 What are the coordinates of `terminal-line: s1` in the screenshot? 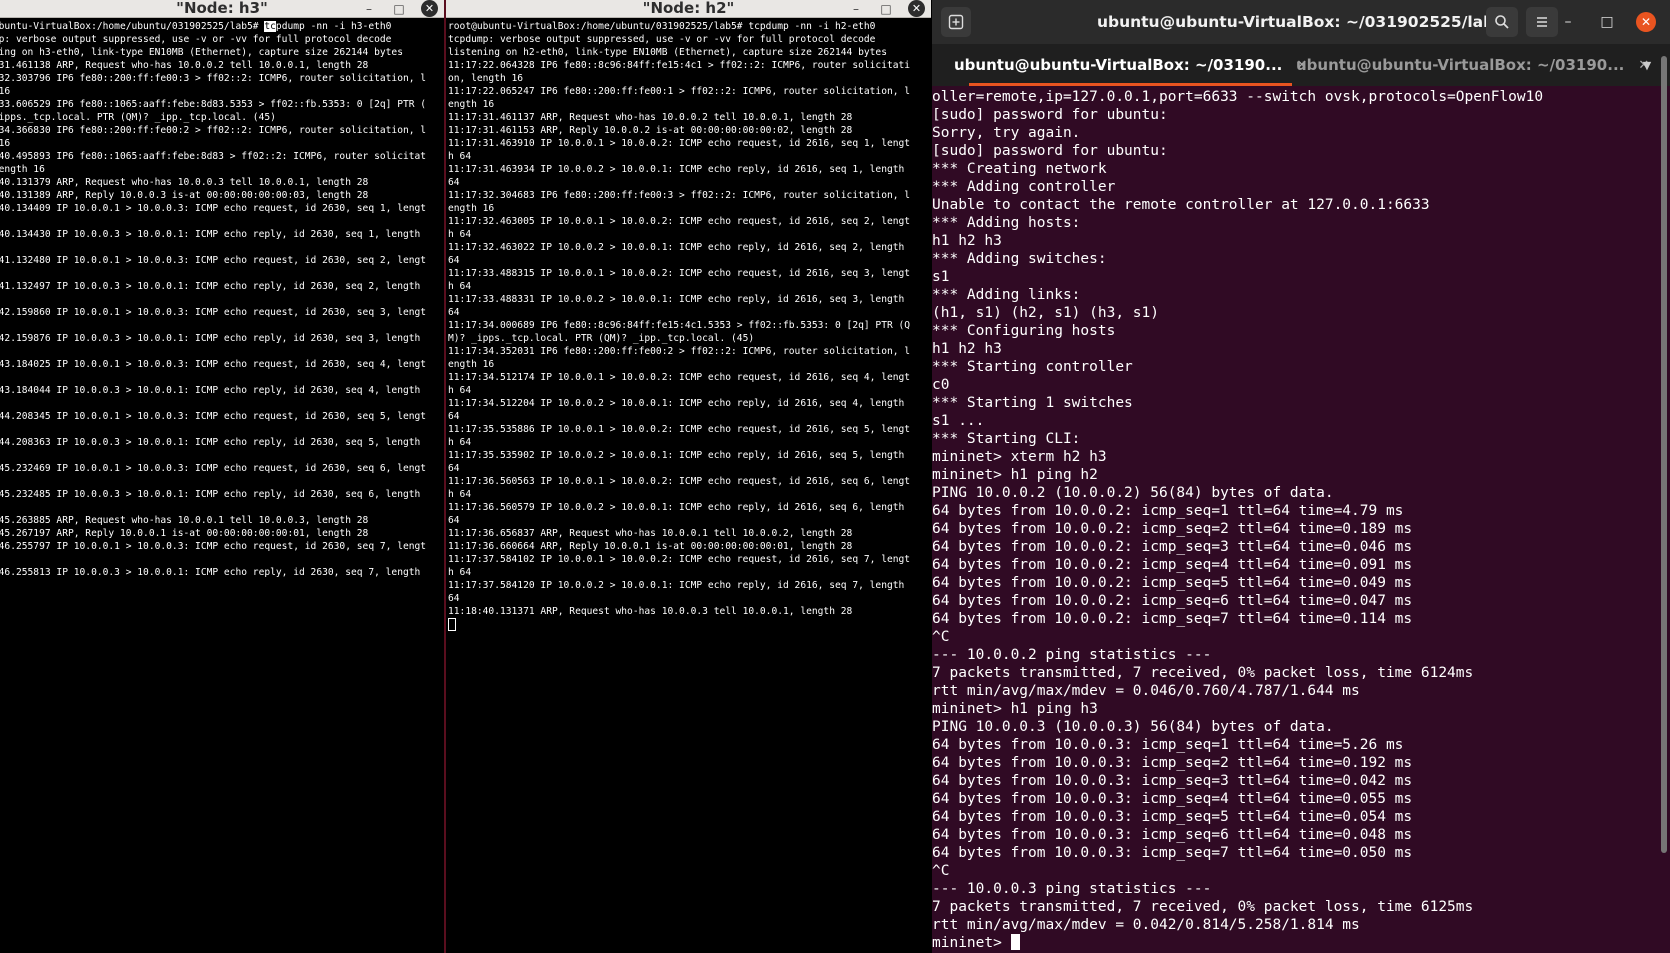 It's located at (941, 277).